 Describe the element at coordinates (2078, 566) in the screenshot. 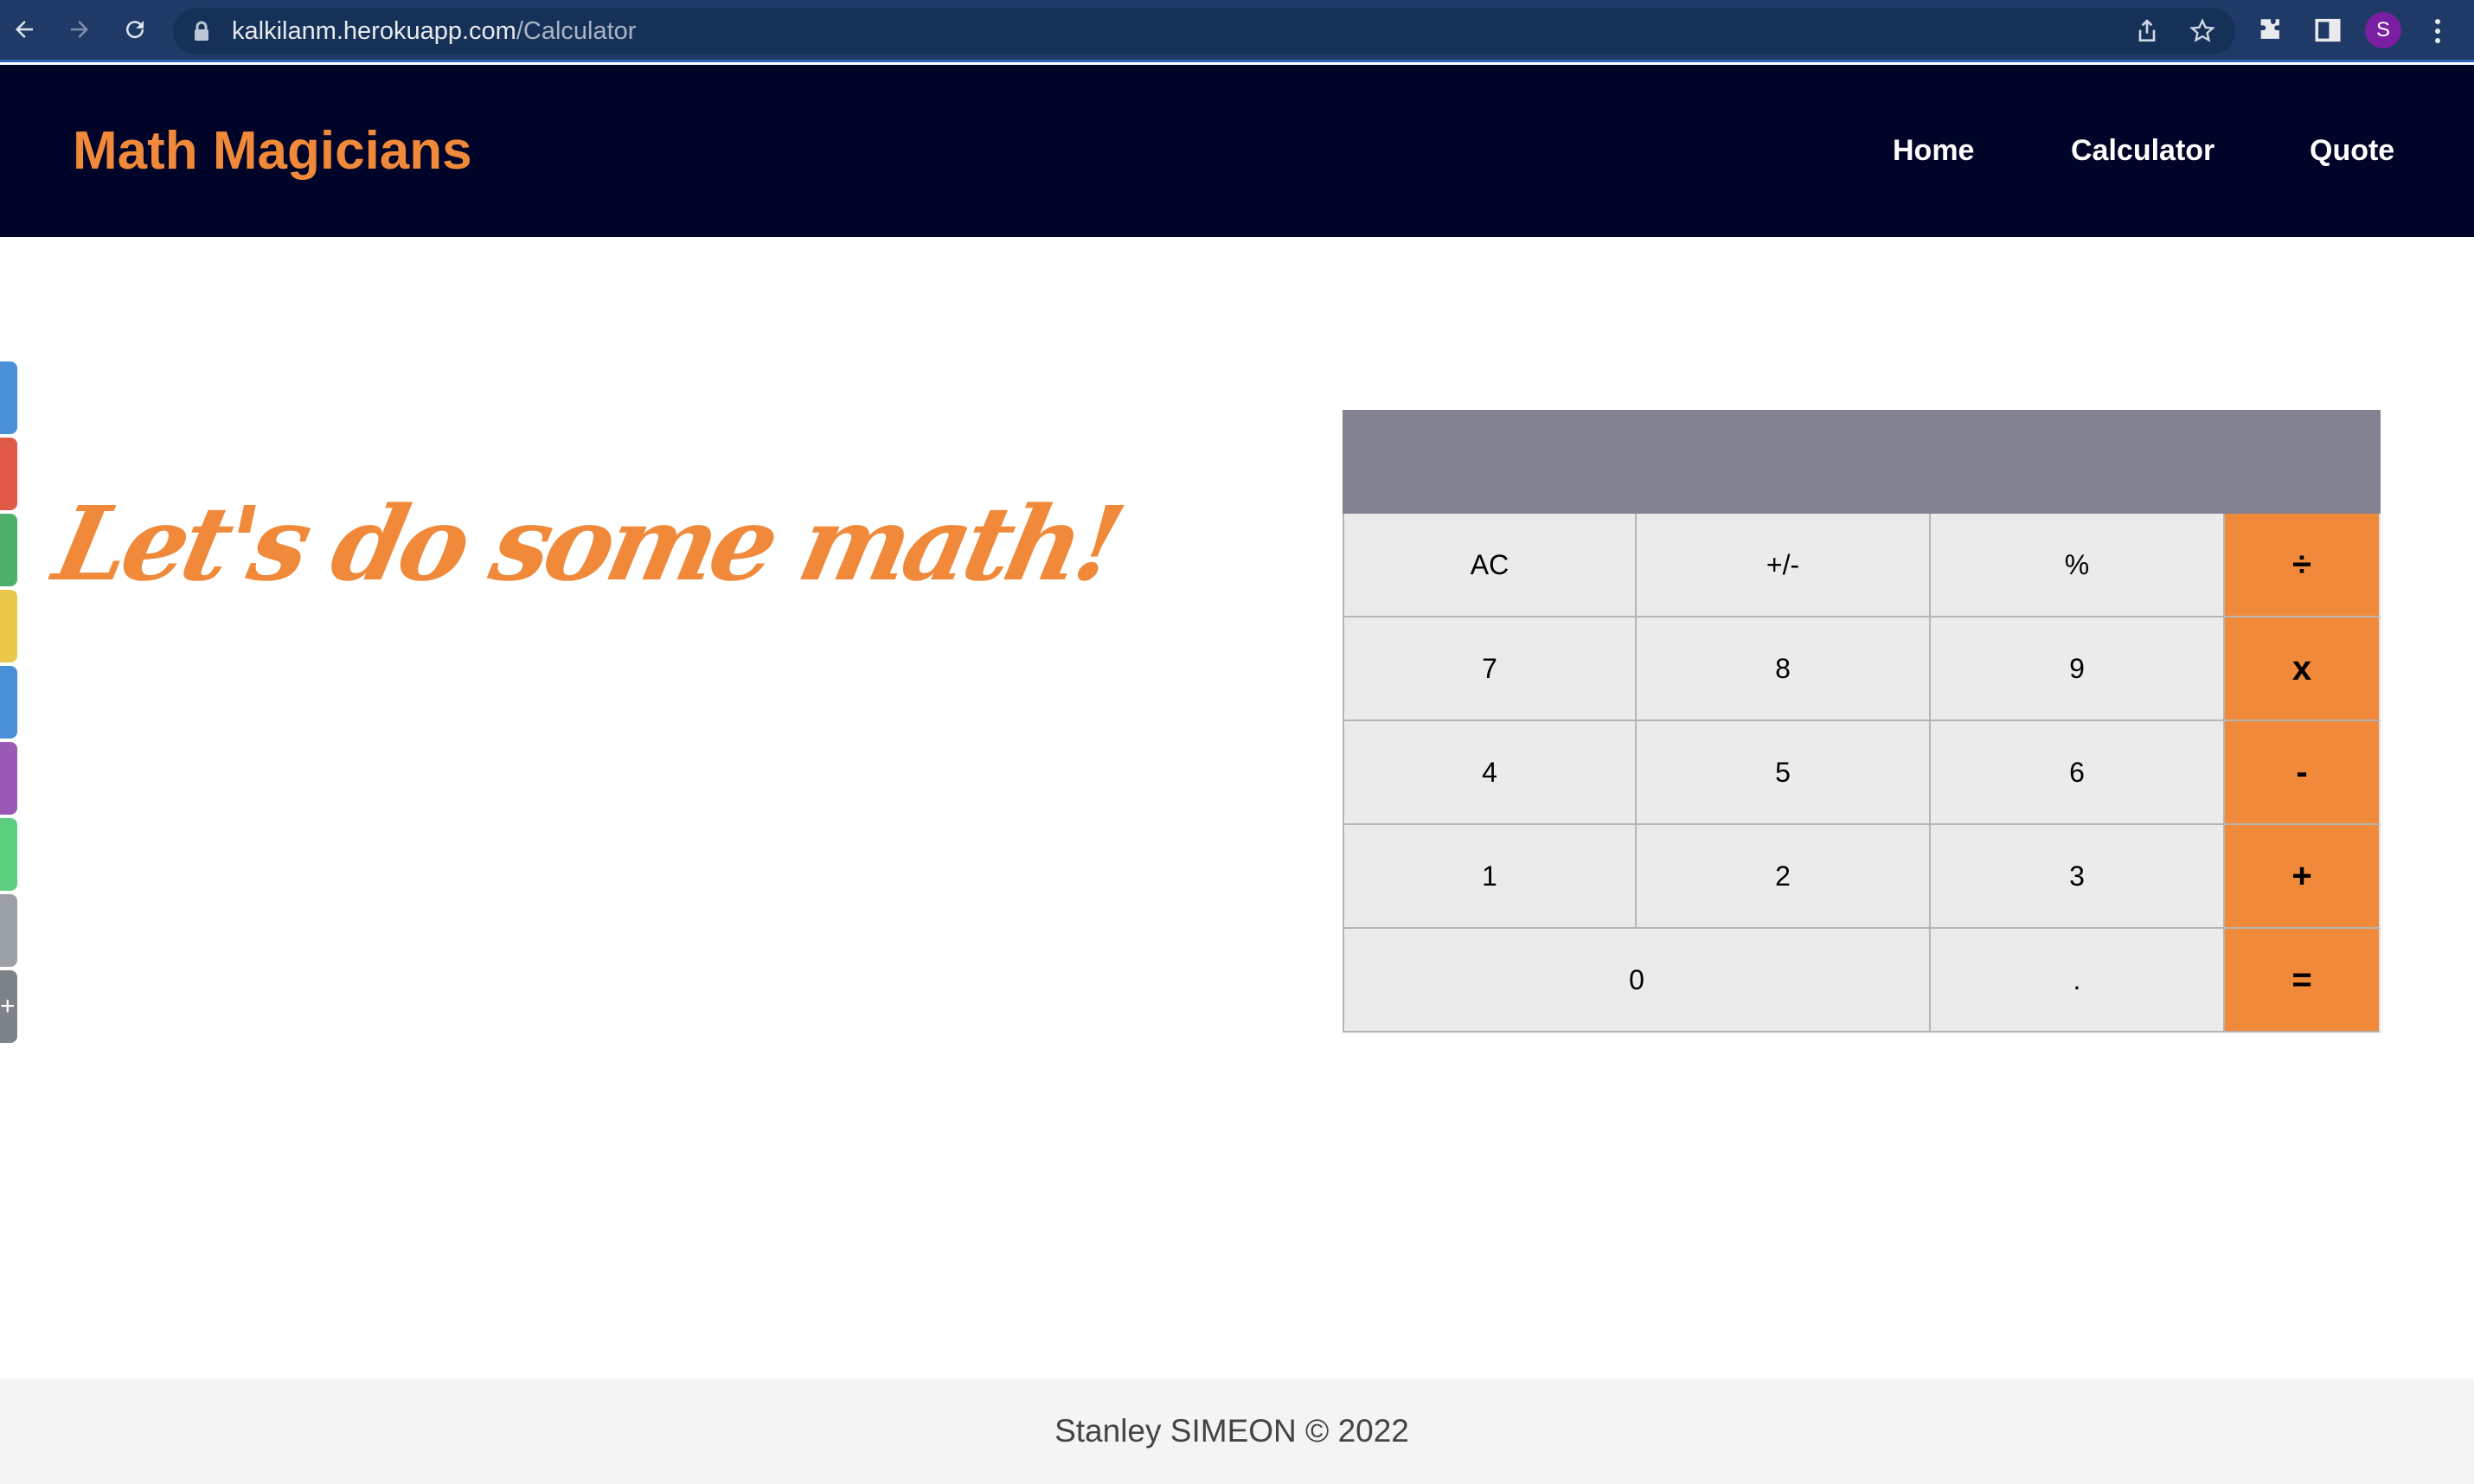

I see `key-percent: %` at that location.